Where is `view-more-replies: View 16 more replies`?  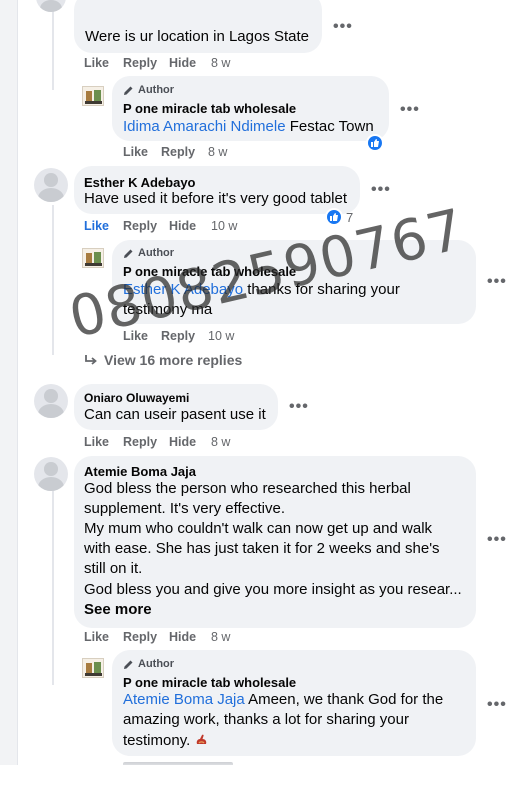 view-more-replies: View 16 more replies is located at coordinates (163, 360).